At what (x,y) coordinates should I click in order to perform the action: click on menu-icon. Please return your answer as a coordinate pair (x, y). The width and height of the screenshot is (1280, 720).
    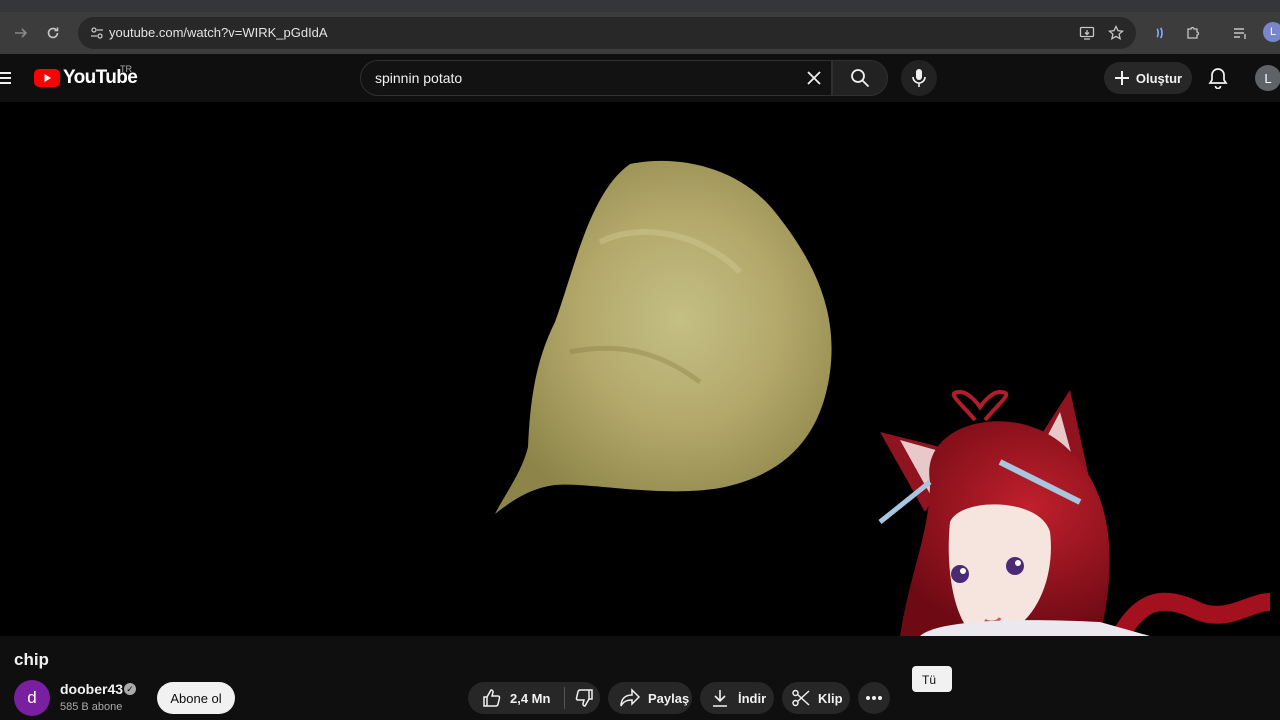
    Looking at the image, I should click on (7, 78).